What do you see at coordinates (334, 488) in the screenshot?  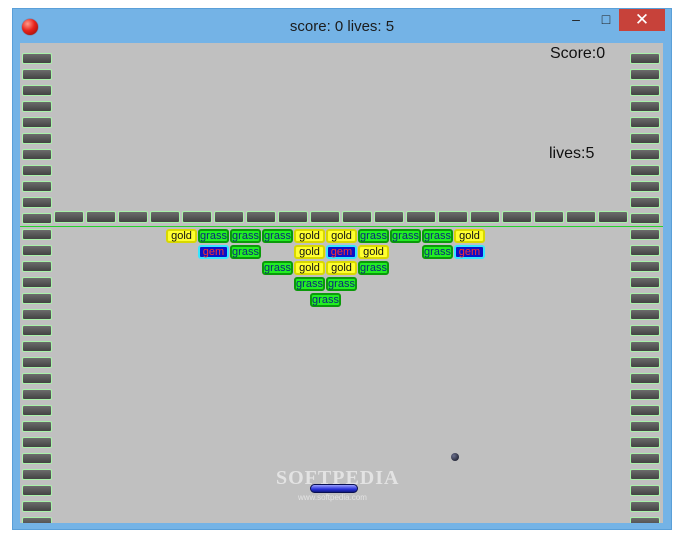 I see `paddle` at bounding box center [334, 488].